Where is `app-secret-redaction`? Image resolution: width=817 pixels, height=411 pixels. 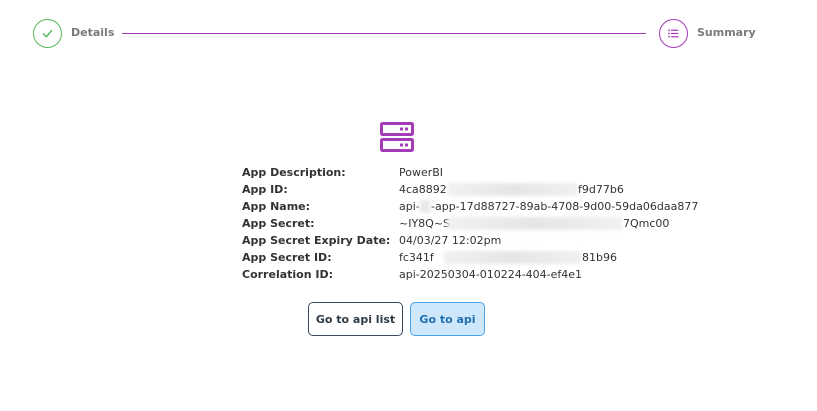
app-secret-redaction is located at coordinates (534, 223).